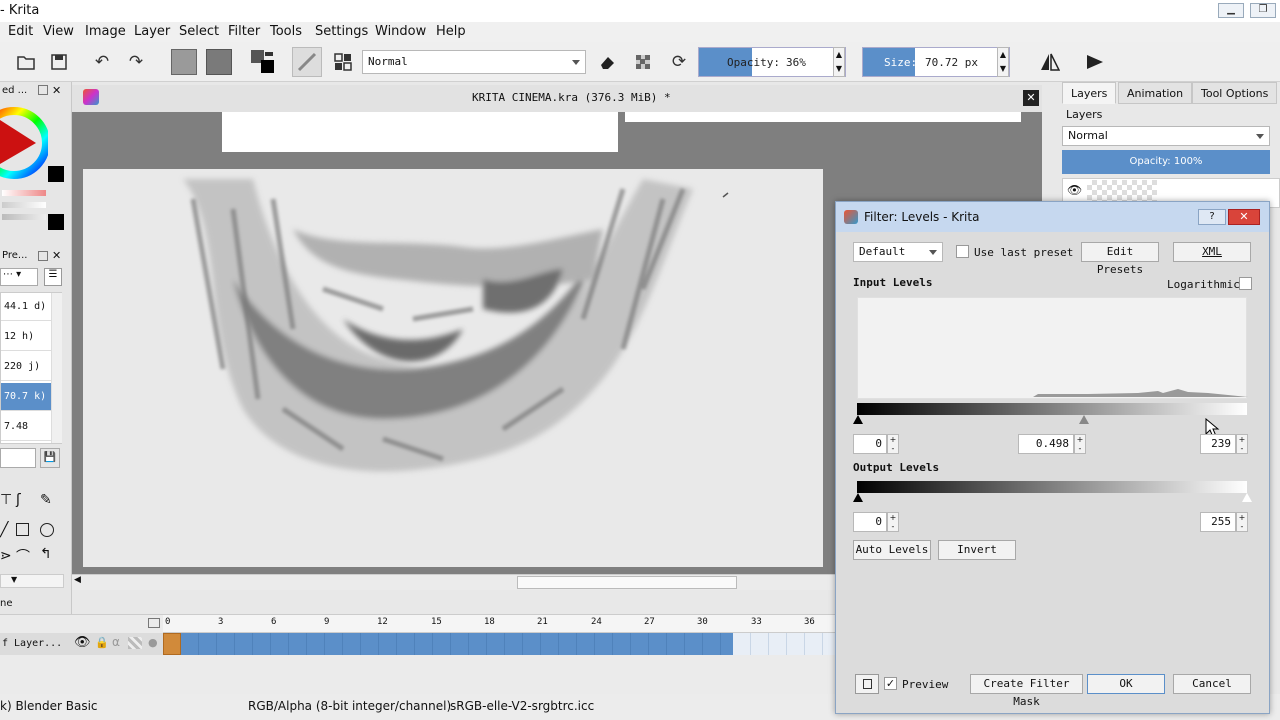  I want to click on help-button: ?, so click(1212, 217).